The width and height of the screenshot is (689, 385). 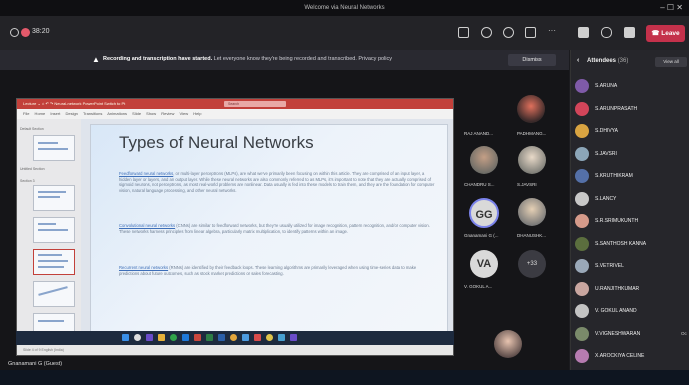 I want to click on meeting-toolbar: 38:20 ··· ☎ Leave, so click(x=344, y=33).